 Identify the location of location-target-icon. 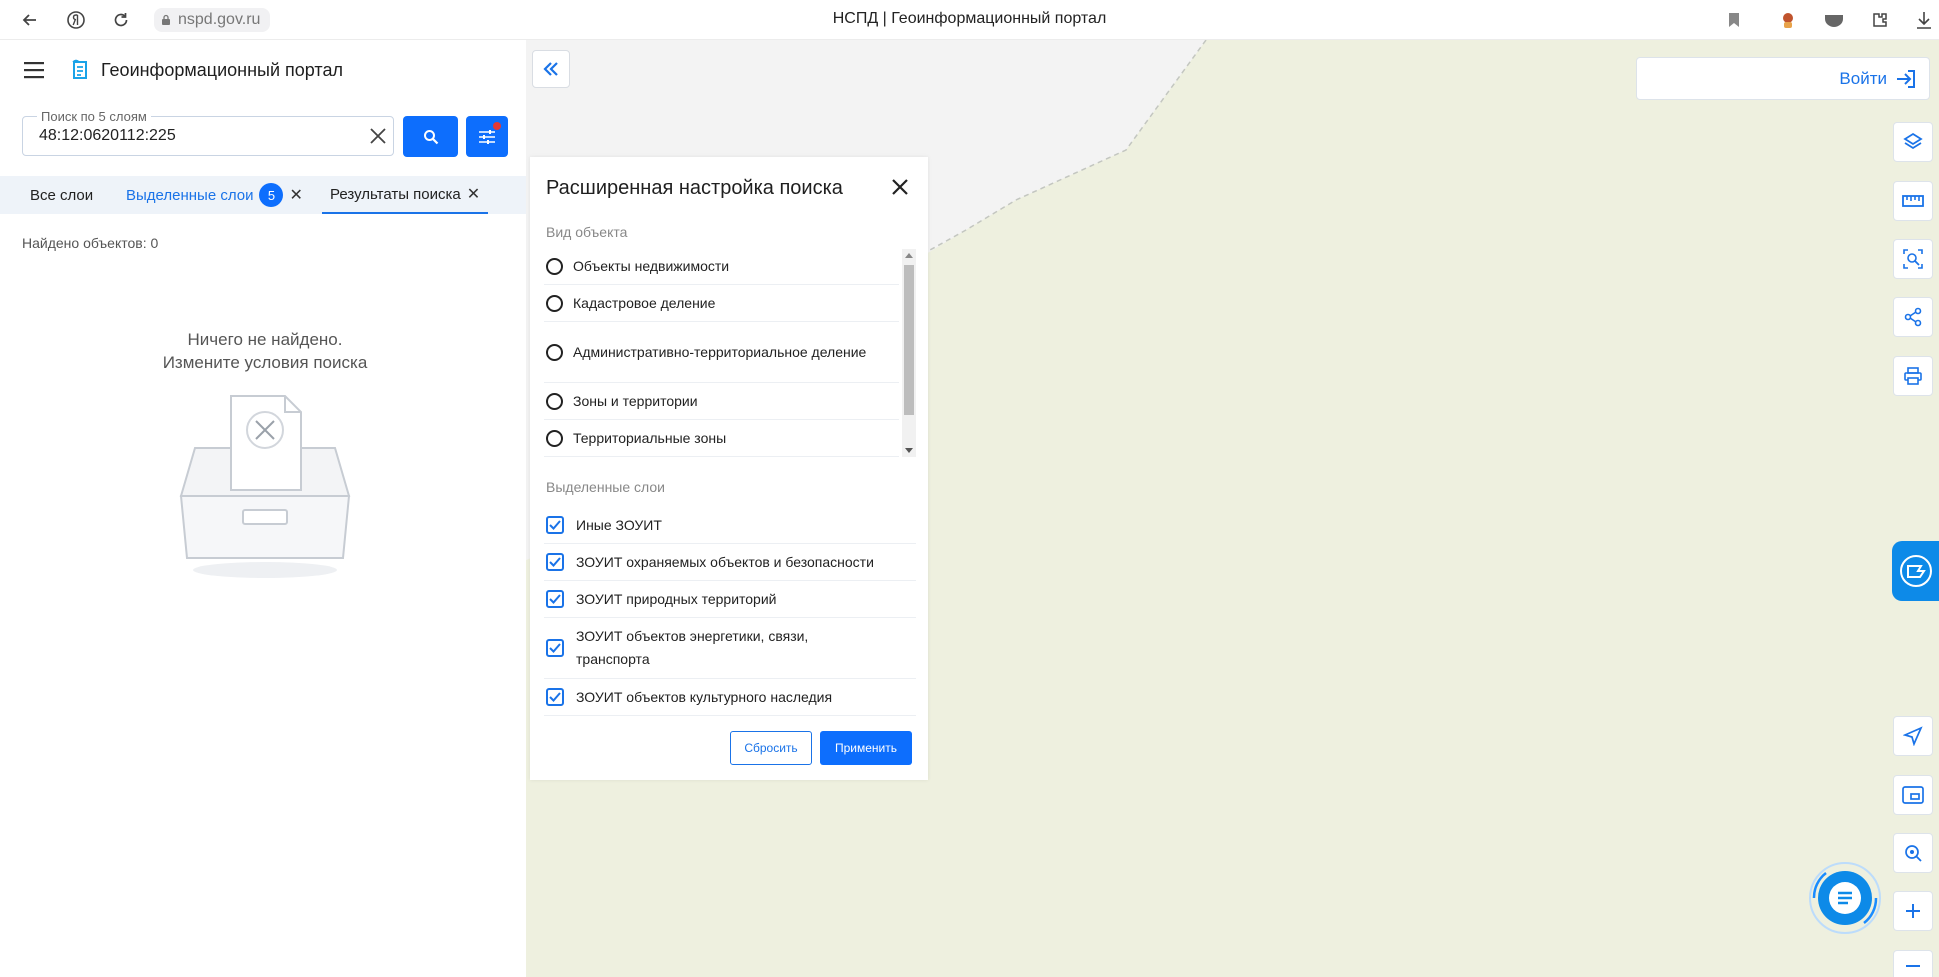
(1913, 853).